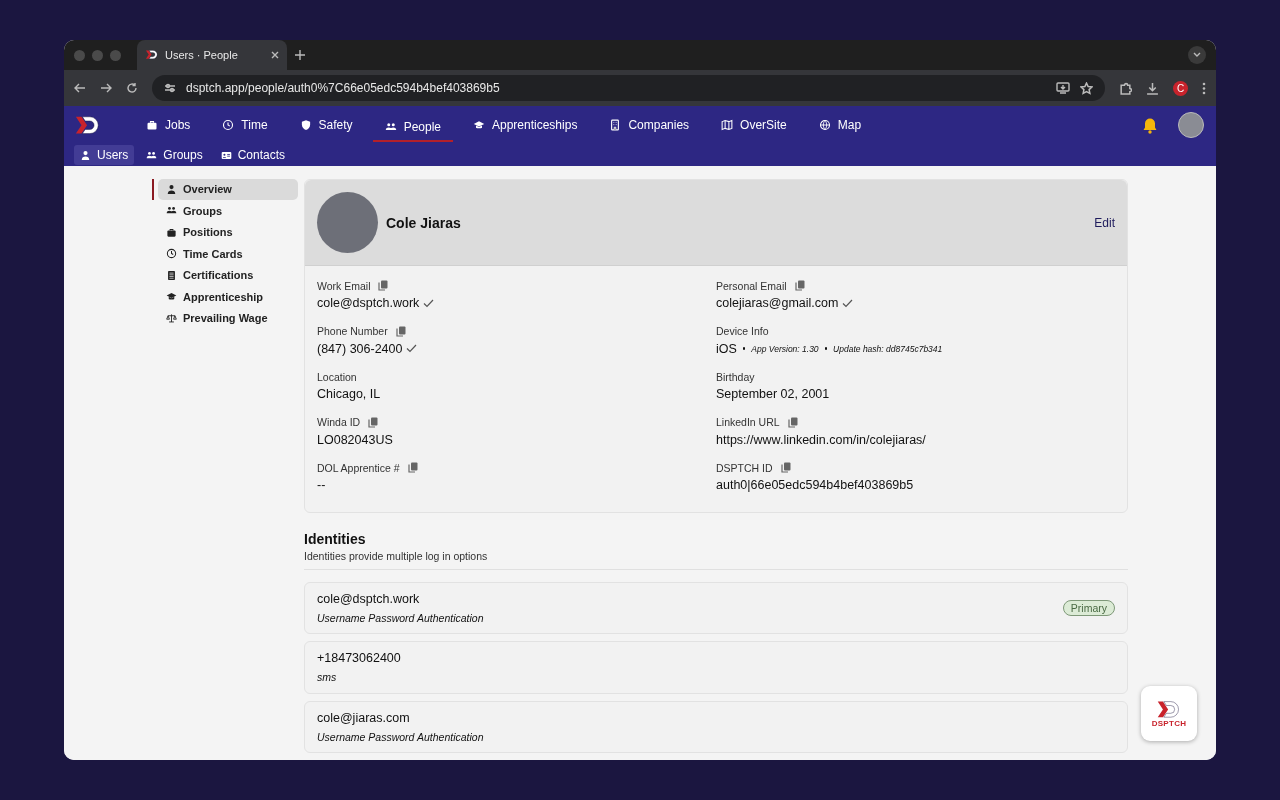 The width and height of the screenshot is (1280, 800). What do you see at coordinates (212, 55) in the screenshot?
I see `browser-tab: Users · People` at bounding box center [212, 55].